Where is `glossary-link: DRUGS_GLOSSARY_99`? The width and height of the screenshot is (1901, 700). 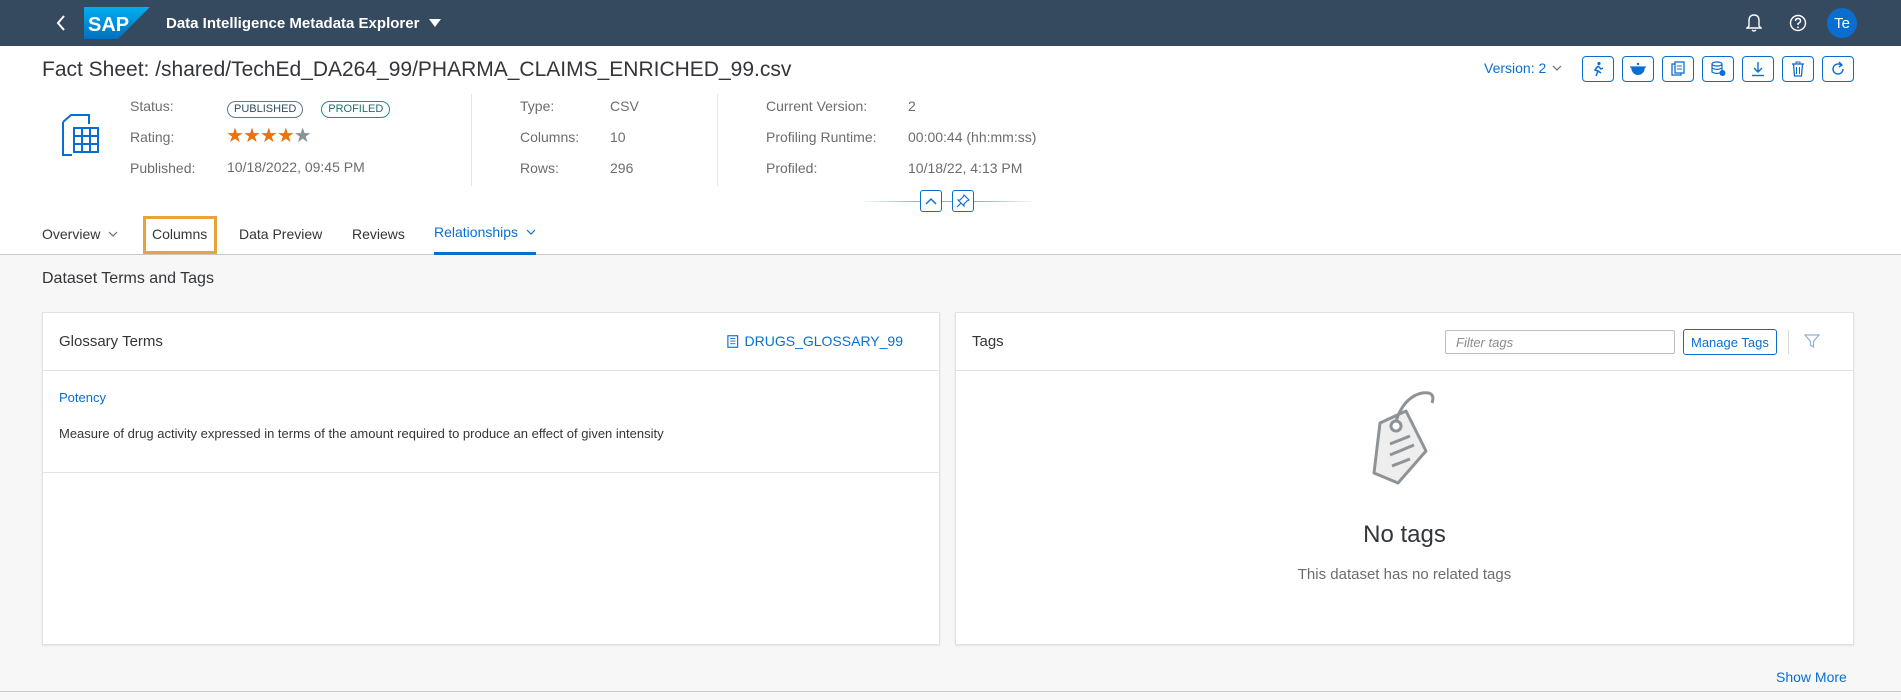
glossary-link: DRUGS_GLOSSARY_99 is located at coordinates (815, 341).